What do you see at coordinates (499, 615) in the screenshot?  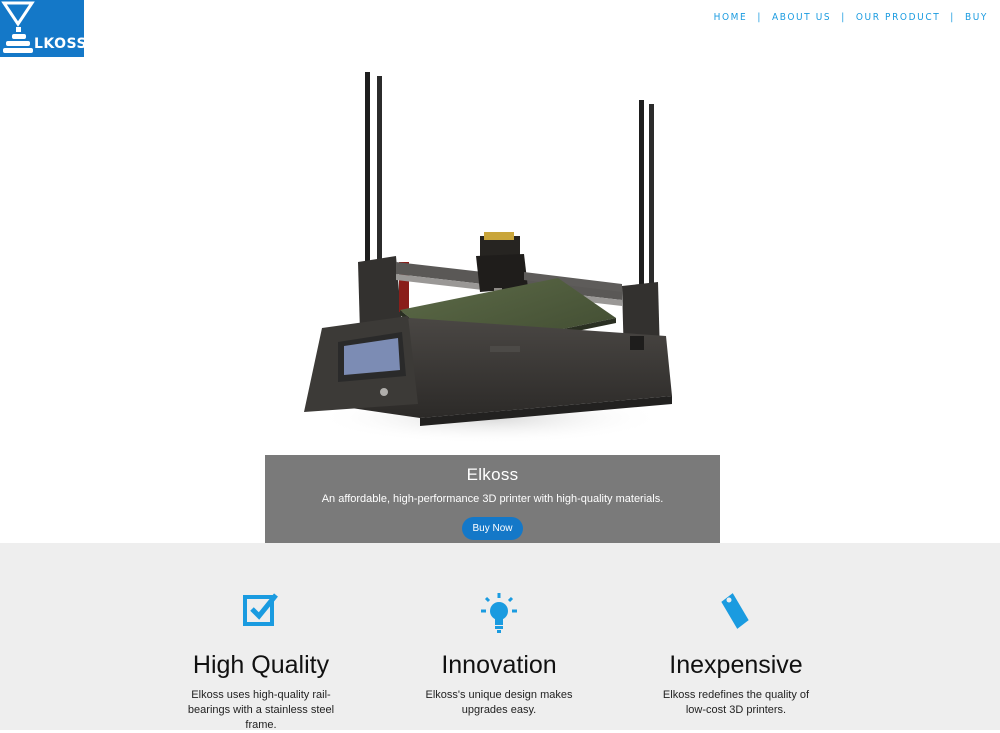 I see `lightbulb-icon` at bounding box center [499, 615].